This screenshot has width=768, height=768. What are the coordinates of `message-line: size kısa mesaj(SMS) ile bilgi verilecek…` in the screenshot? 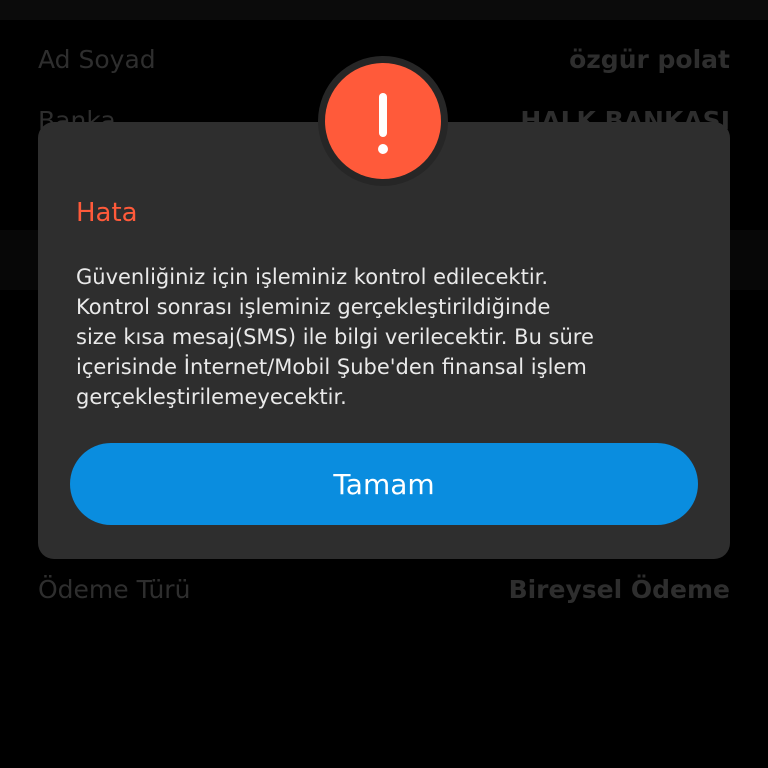 It's located at (335, 337).